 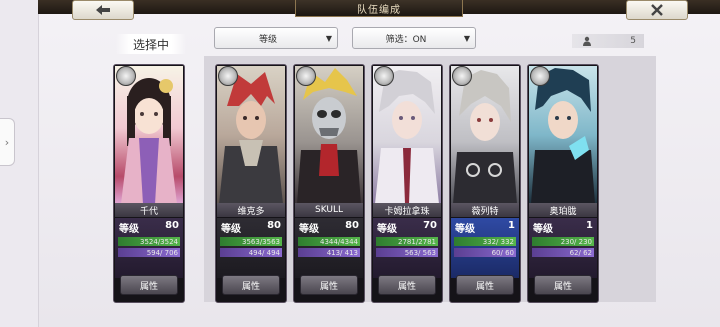 I want to click on selected-character-card: 千代 等级 80 3524/3524 594/ 706 属性, so click(x=149, y=183).